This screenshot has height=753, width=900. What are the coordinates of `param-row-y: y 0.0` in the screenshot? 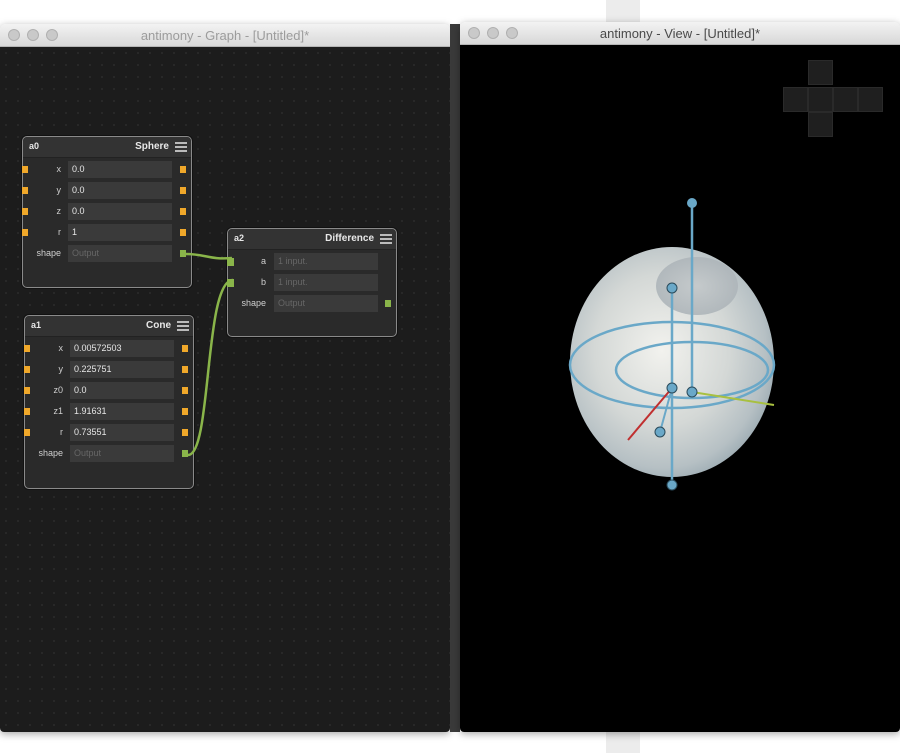 It's located at (106, 191).